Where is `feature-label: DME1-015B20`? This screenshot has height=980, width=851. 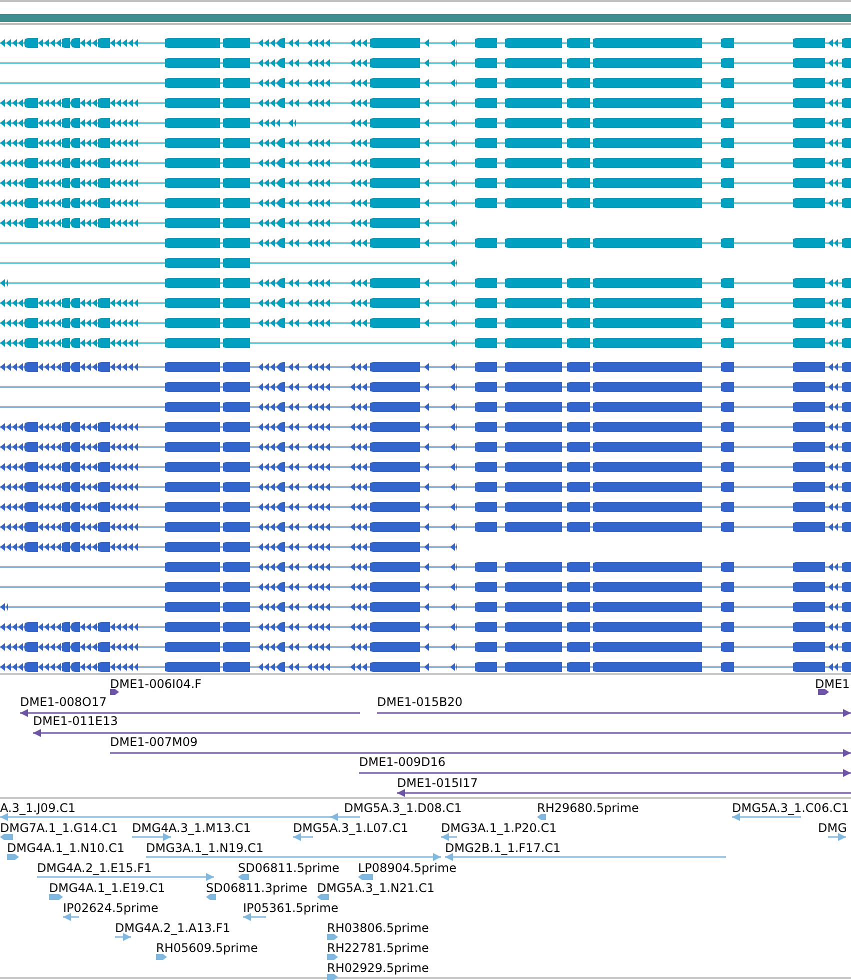
feature-label: DME1-015B20 is located at coordinates (420, 702).